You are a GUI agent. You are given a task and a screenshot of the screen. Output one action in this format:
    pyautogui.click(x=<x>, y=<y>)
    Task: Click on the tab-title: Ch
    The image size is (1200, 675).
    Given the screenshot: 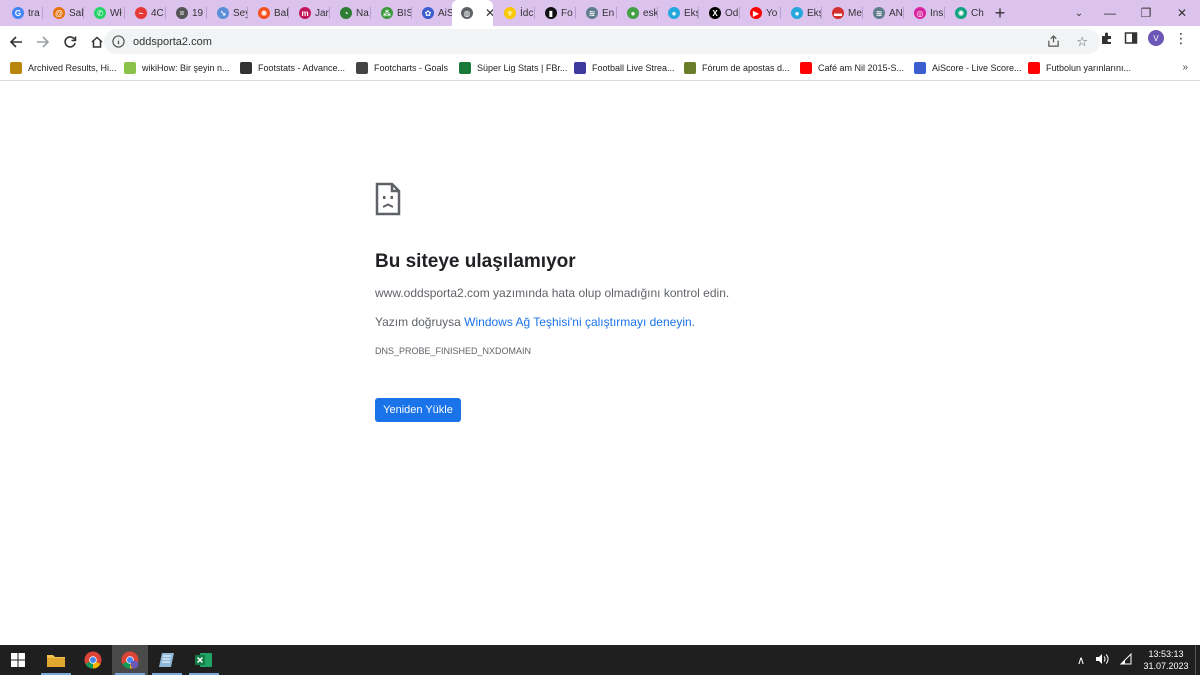 What is the action you would take?
    pyautogui.click(x=977, y=13)
    